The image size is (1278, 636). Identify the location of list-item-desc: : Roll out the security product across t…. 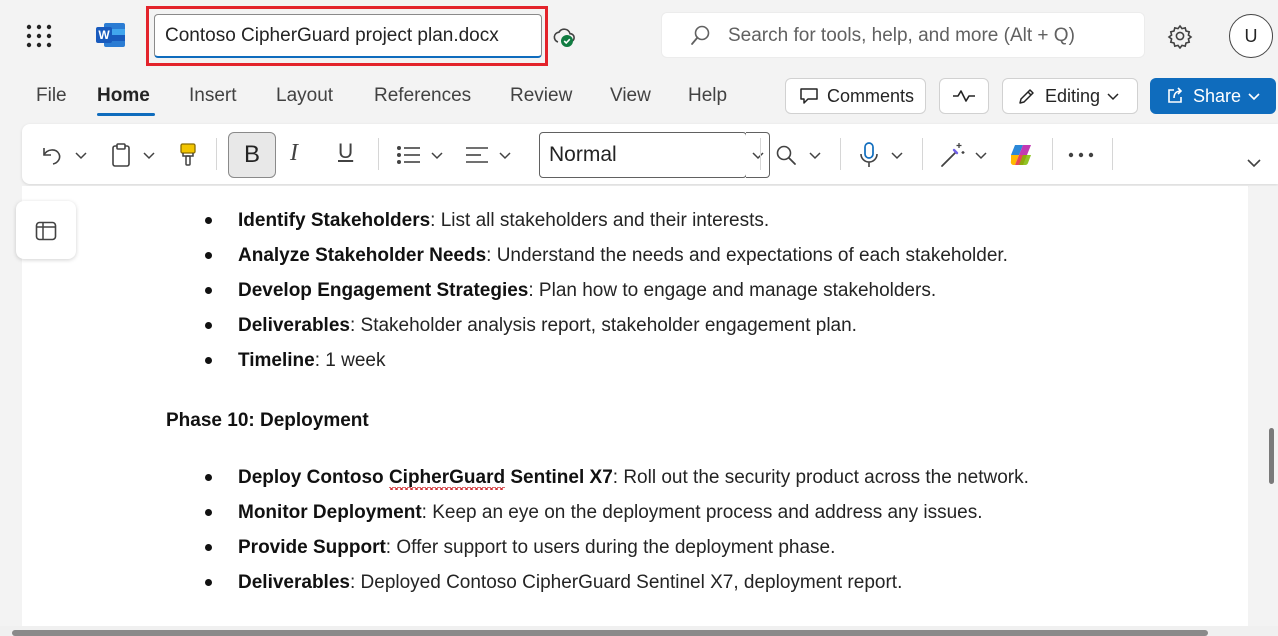
(820, 477).